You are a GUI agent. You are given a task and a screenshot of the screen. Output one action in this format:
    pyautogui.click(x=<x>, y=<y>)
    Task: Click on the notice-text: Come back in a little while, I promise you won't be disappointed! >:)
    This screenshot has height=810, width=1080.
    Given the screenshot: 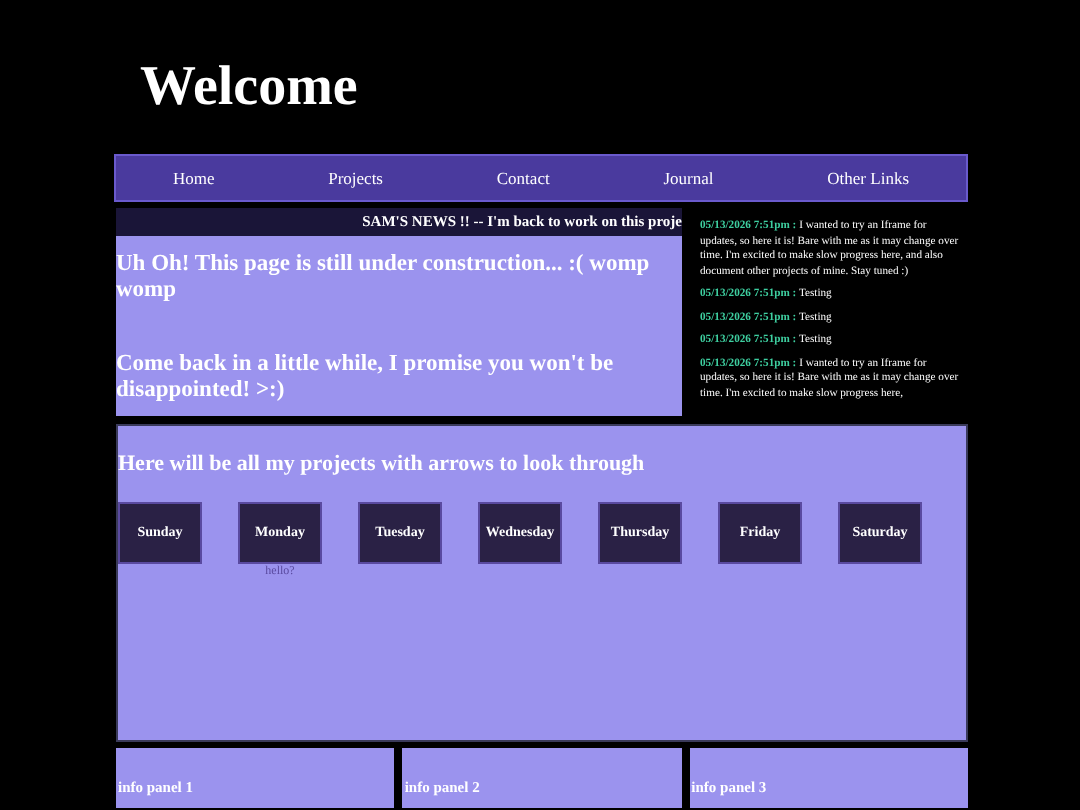 What is the action you would take?
    pyautogui.click(x=366, y=378)
    